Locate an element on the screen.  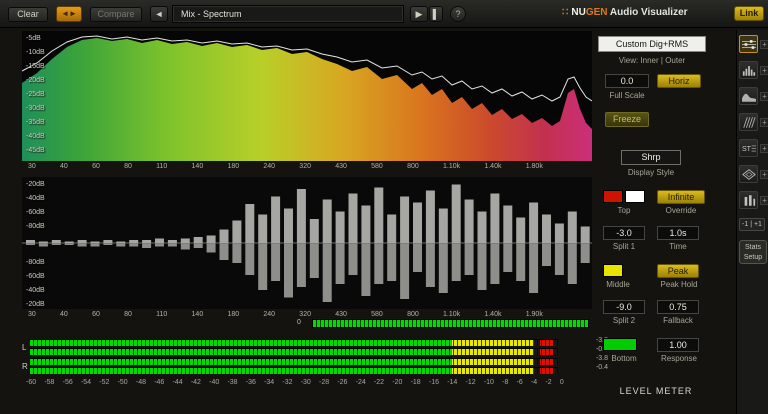
tool-stereo-row: ST + is located at coordinates (753, 148).